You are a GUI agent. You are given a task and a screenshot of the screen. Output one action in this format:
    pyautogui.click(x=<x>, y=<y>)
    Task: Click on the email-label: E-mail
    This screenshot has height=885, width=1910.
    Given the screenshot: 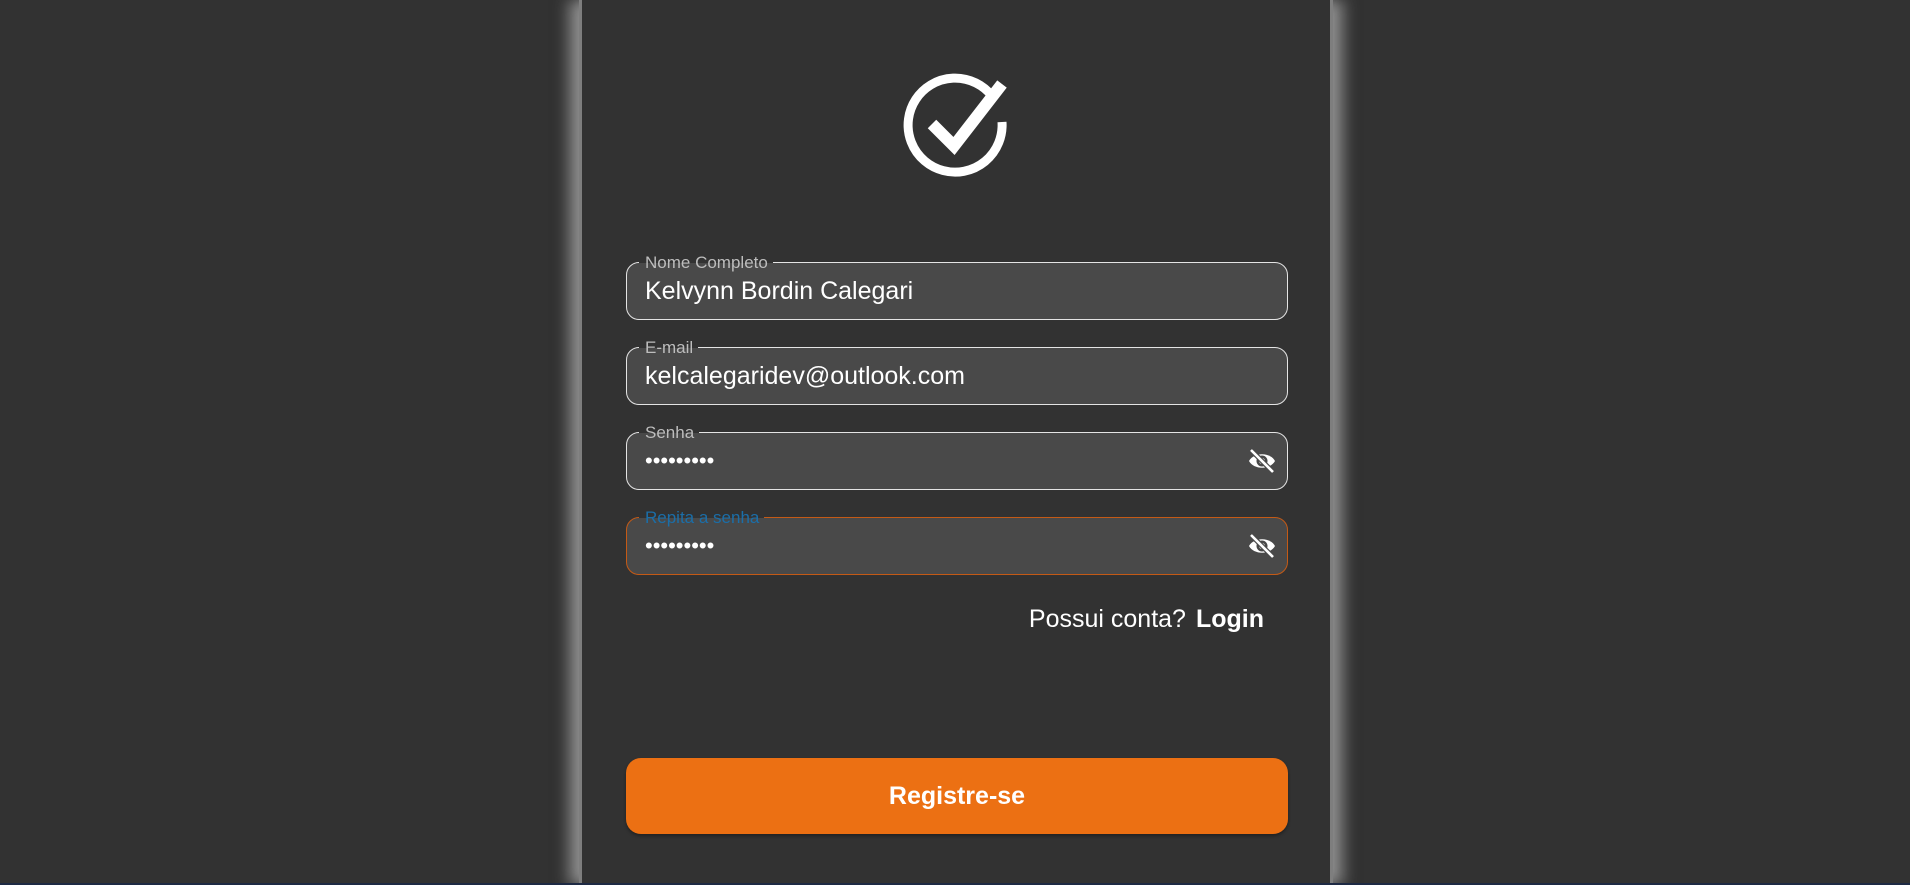 What is the action you would take?
    pyautogui.click(x=669, y=347)
    